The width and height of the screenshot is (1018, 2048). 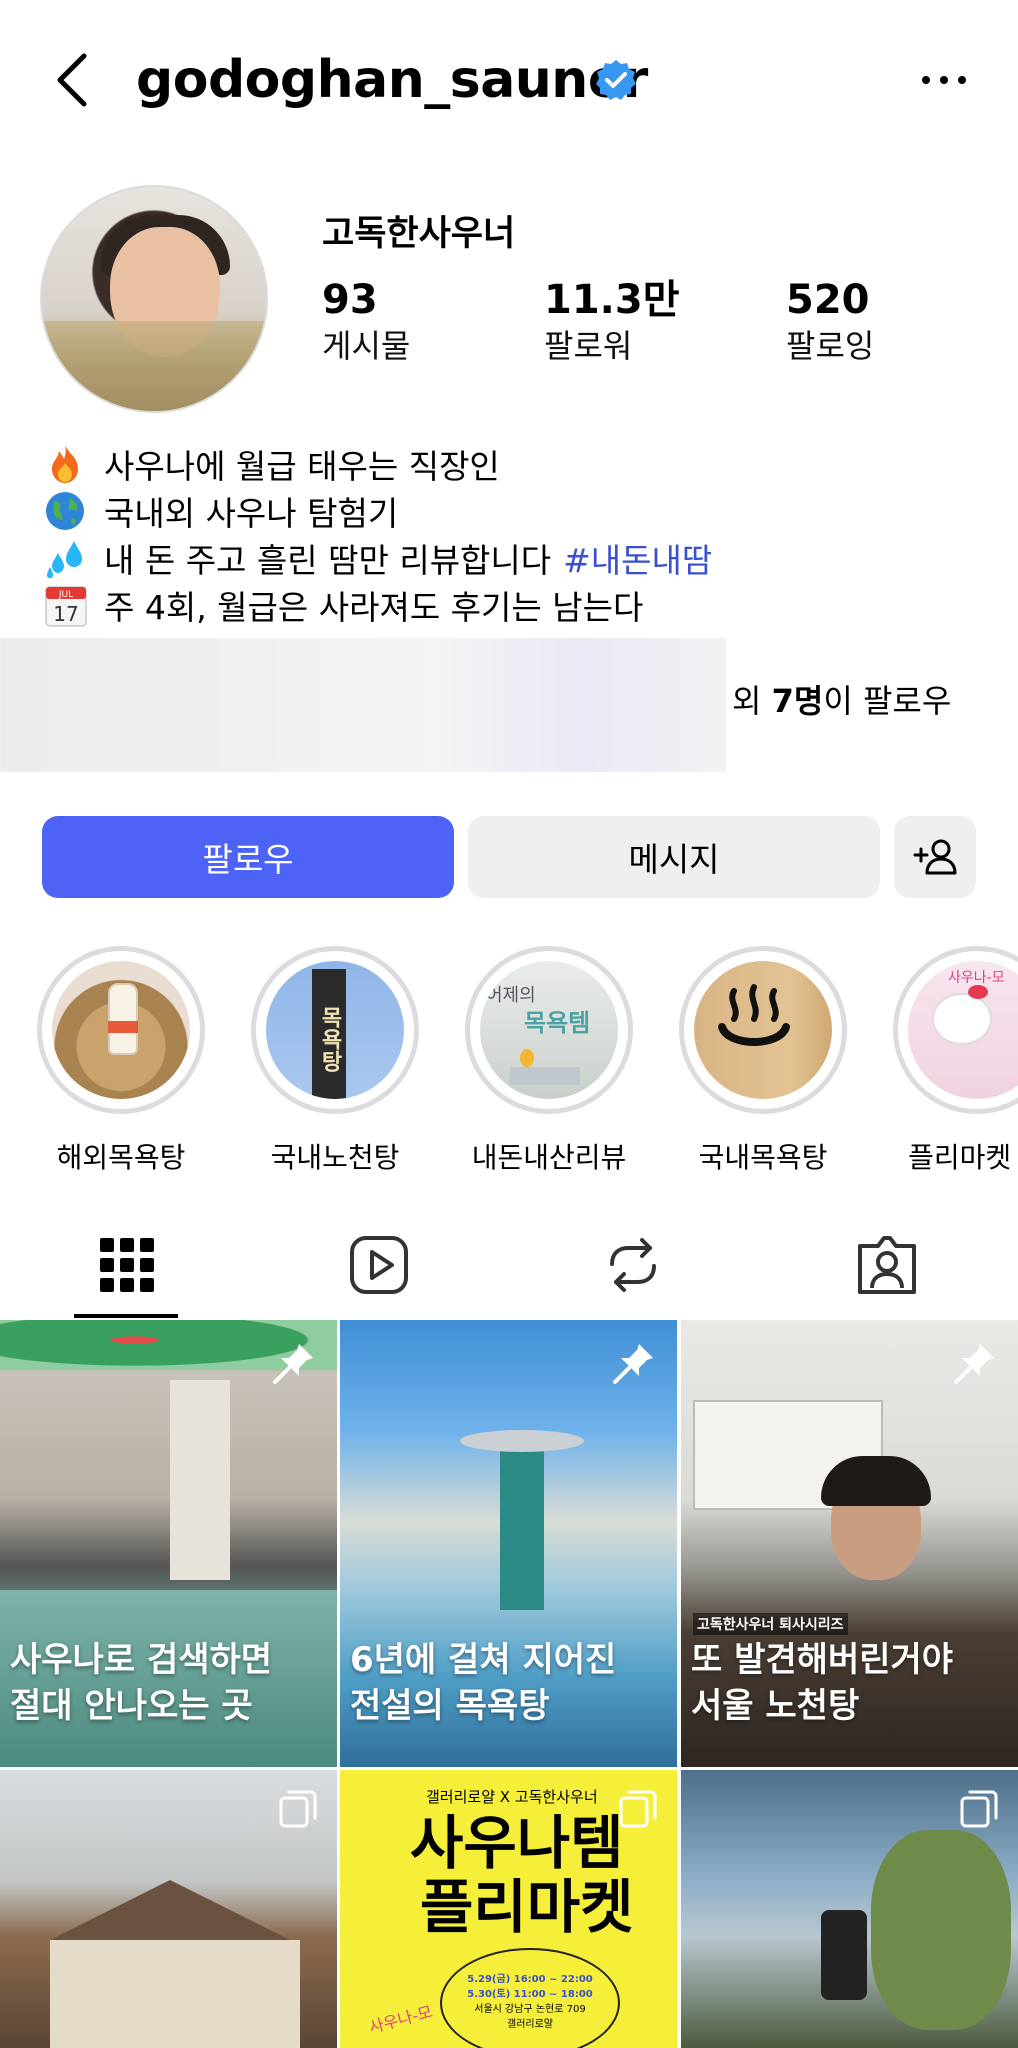 What do you see at coordinates (887, 701) in the screenshot?
I see `followed-by-suffix: 이 팔로우` at bounding box center [887, 701].